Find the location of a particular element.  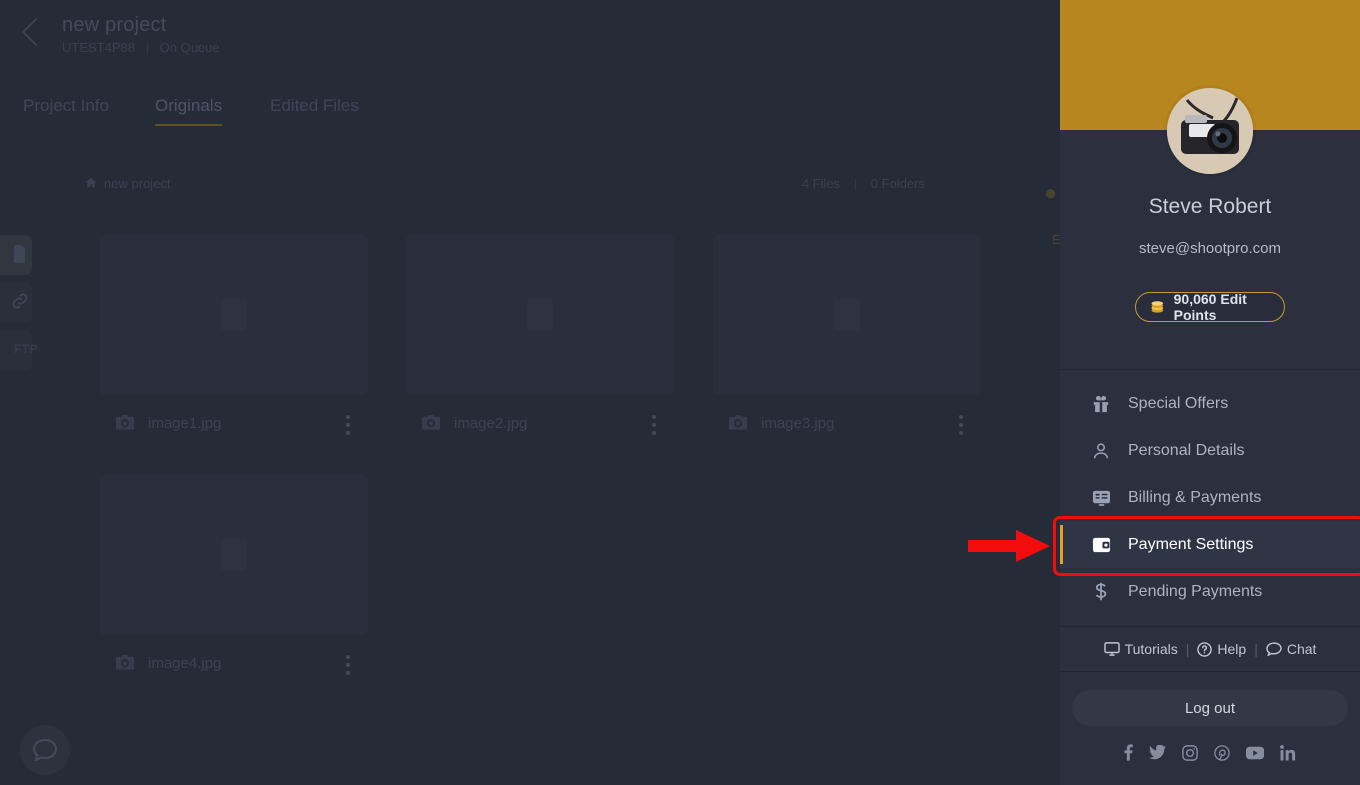

menu-item-special-offers: Special Offers is located at coordinates (1210, 403).